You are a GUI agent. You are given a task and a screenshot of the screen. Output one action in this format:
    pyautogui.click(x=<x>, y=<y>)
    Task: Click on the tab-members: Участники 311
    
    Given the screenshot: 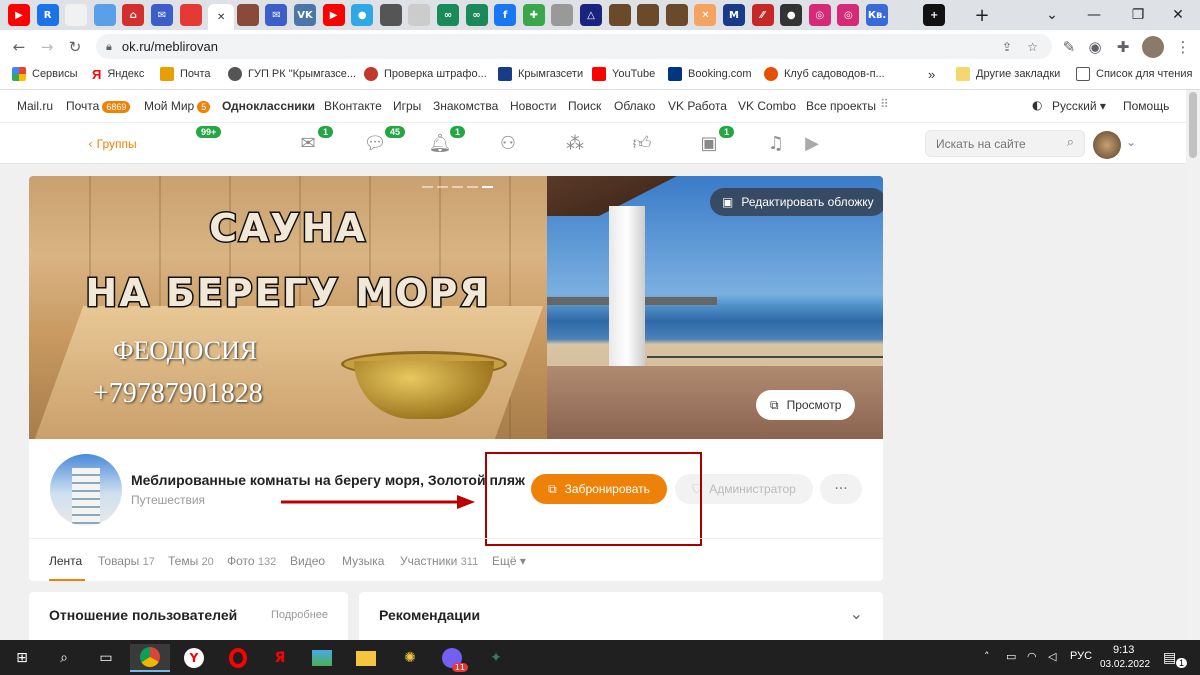 What is the action you would take?
    pyautogui.click(x=439, y=561)
    